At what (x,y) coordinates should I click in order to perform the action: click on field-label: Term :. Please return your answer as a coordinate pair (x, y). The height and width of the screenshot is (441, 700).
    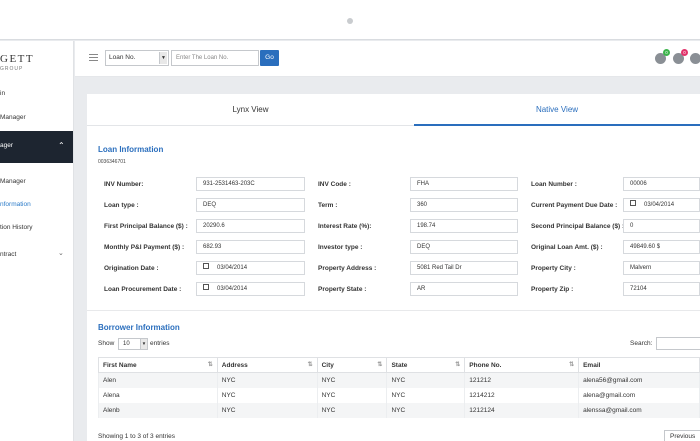
    Looking at the image, I should click on (328, 205).